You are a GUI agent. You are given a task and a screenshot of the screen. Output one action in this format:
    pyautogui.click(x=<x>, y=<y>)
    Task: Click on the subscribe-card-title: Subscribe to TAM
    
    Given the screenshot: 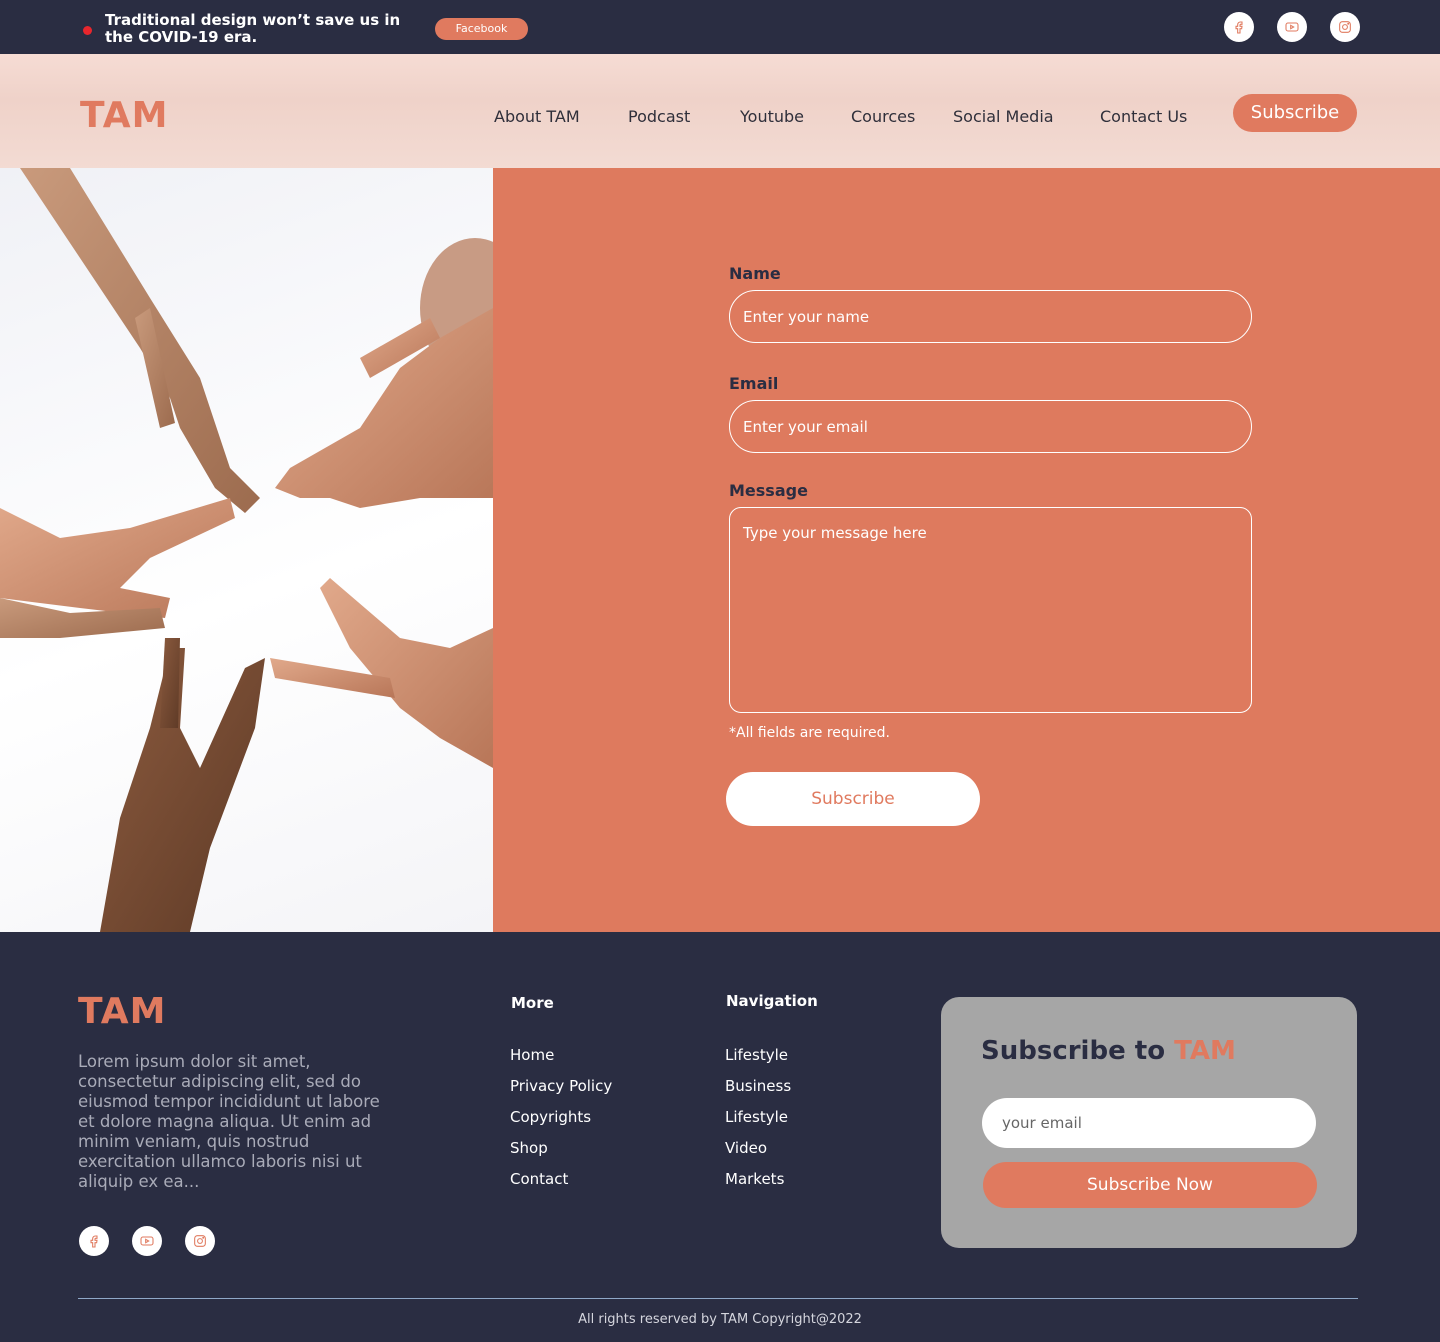 What is the action you would take?
    pyautogui.click(x=1108, y=1051)
    